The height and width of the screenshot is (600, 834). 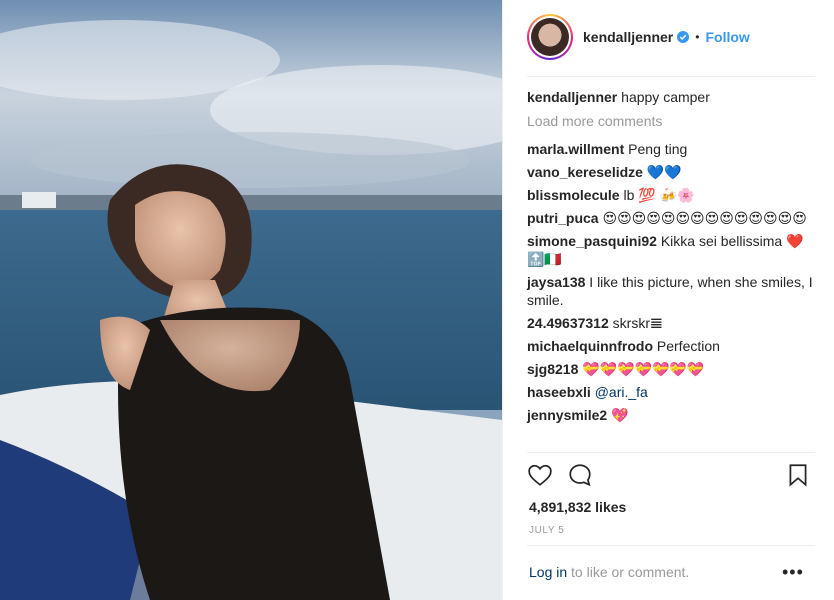 What do you see at coordinates (620, 415) in the screenshot?
I see `comment-text: 💖` at bounding box center [620, 415].